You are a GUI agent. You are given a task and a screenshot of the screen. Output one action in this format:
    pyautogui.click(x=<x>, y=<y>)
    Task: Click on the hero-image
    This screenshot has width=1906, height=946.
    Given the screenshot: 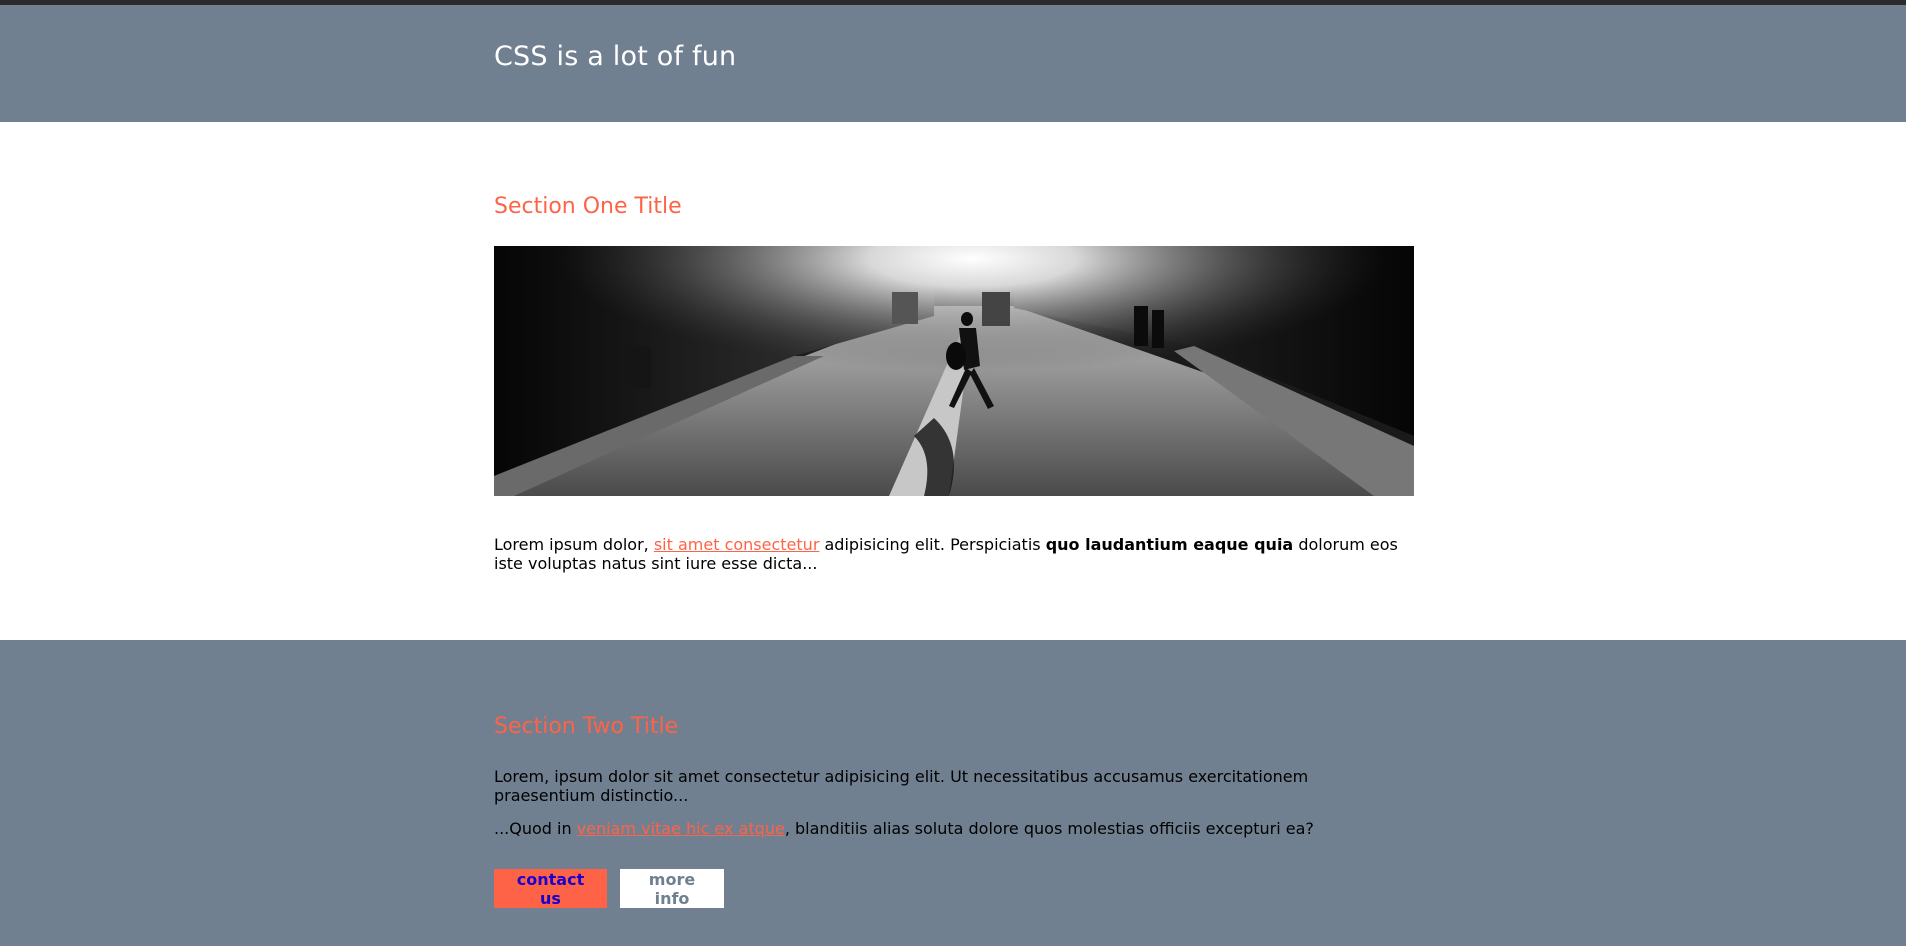 What is the action you would take?
    pyautogui.click(x=954, y=371)
    